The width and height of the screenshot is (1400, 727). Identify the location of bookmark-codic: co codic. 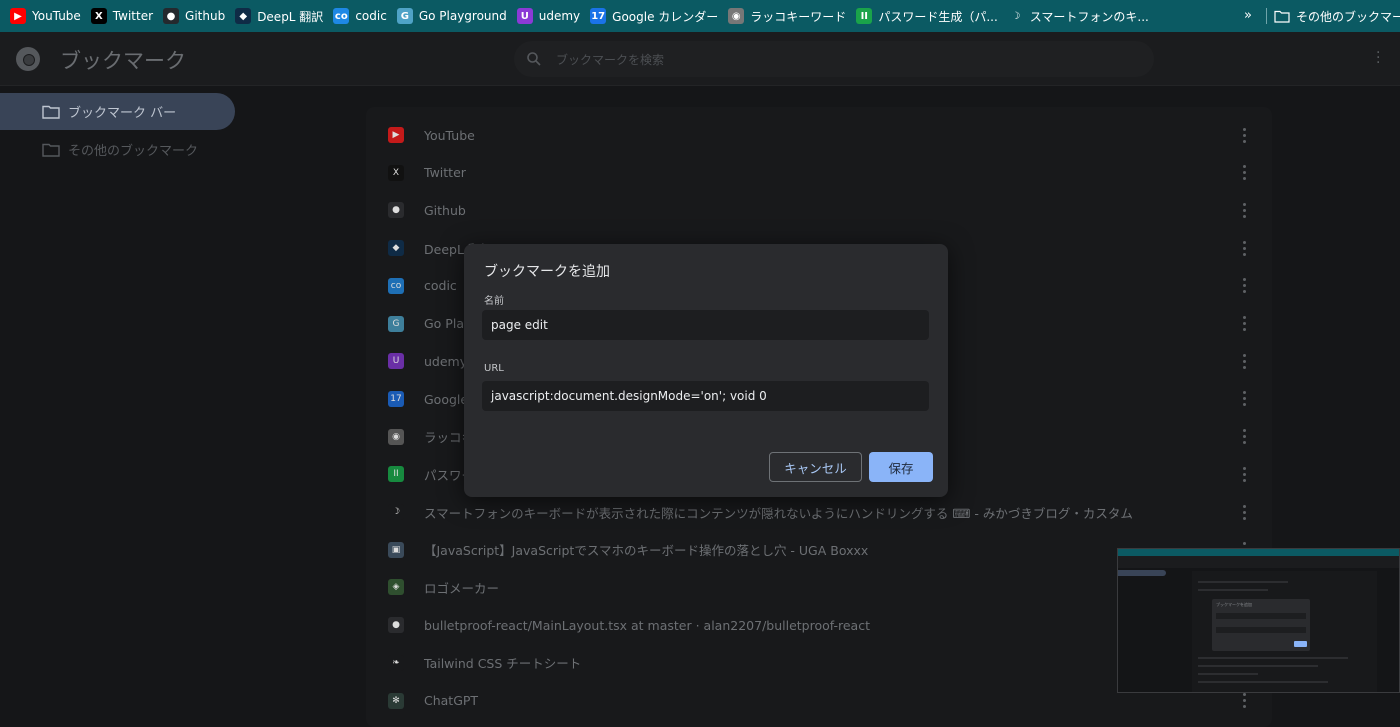
(363, 16).